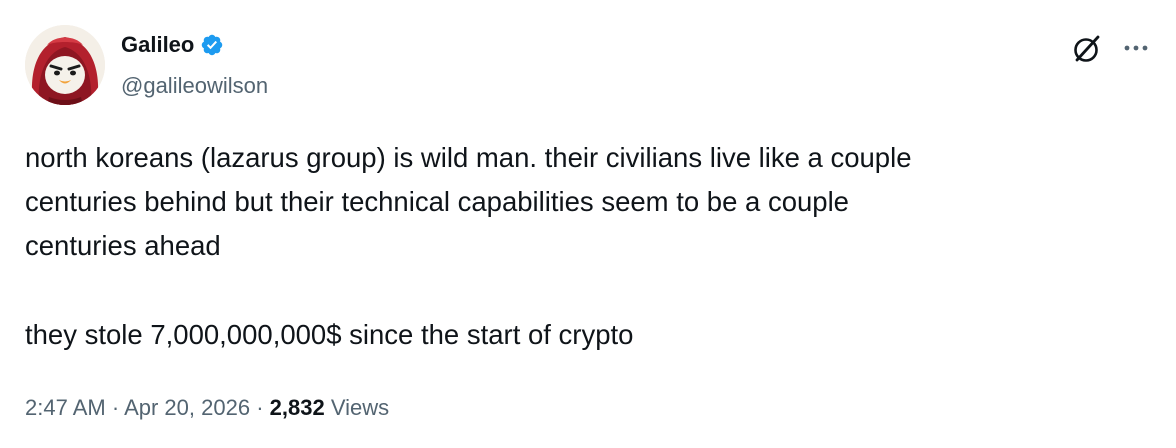 The image size is (1176, 448). Describe the element at coordinates (157, 45) in the screenshot. I see `author-display-name: Galileo` at that location.